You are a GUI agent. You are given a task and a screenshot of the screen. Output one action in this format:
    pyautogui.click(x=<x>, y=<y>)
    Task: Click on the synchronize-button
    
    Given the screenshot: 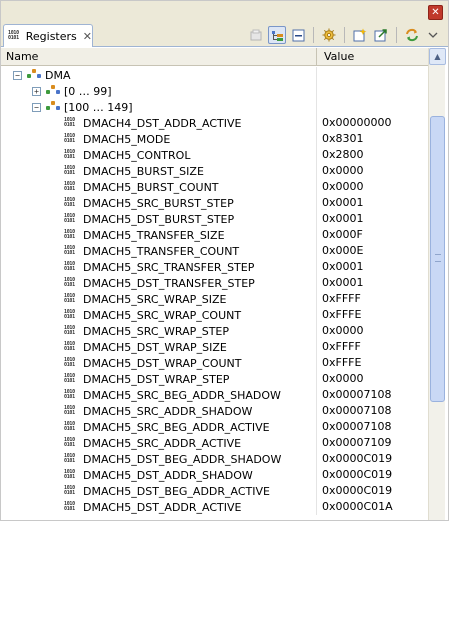 What is the action you would take?
    pyautogui.click(x=412, y=35)
    